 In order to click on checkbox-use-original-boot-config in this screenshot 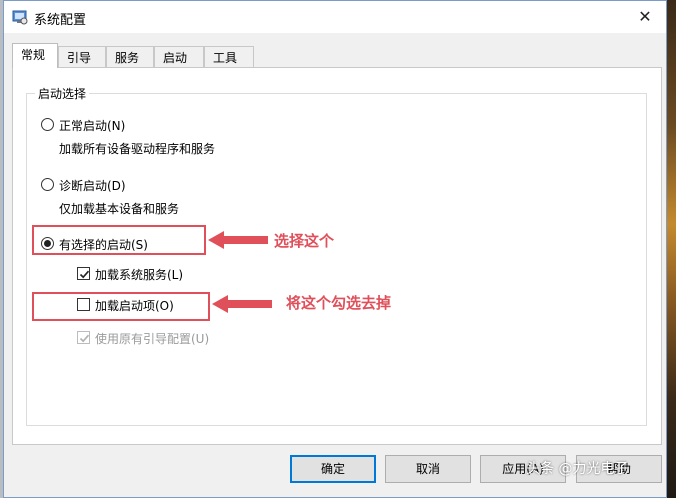, I will do `click(83, 337)`.